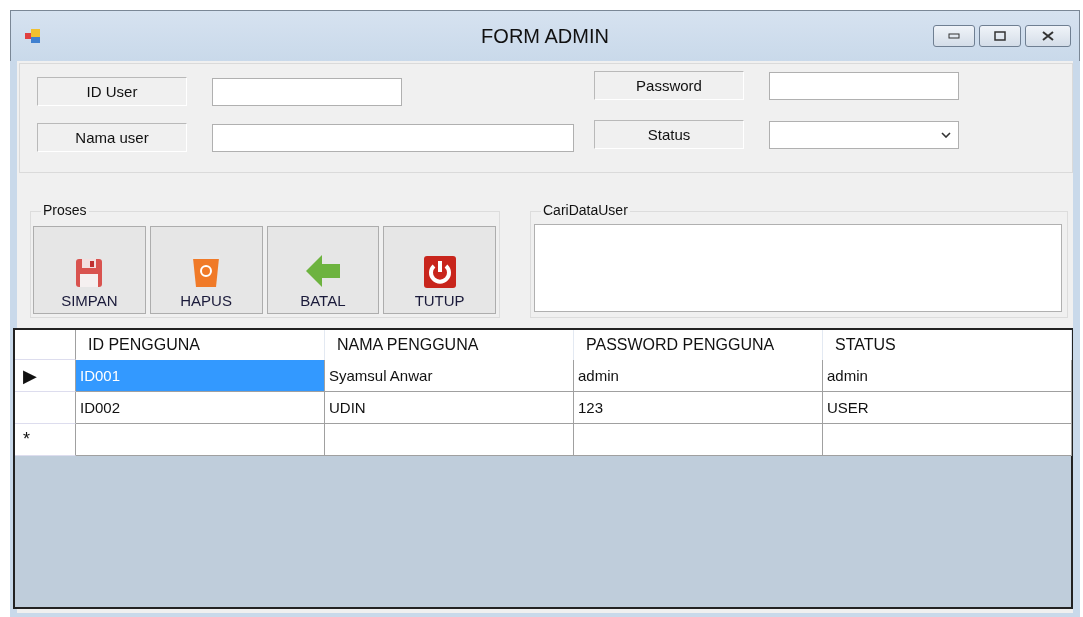  I want to click on row-header, so click(45, 408).